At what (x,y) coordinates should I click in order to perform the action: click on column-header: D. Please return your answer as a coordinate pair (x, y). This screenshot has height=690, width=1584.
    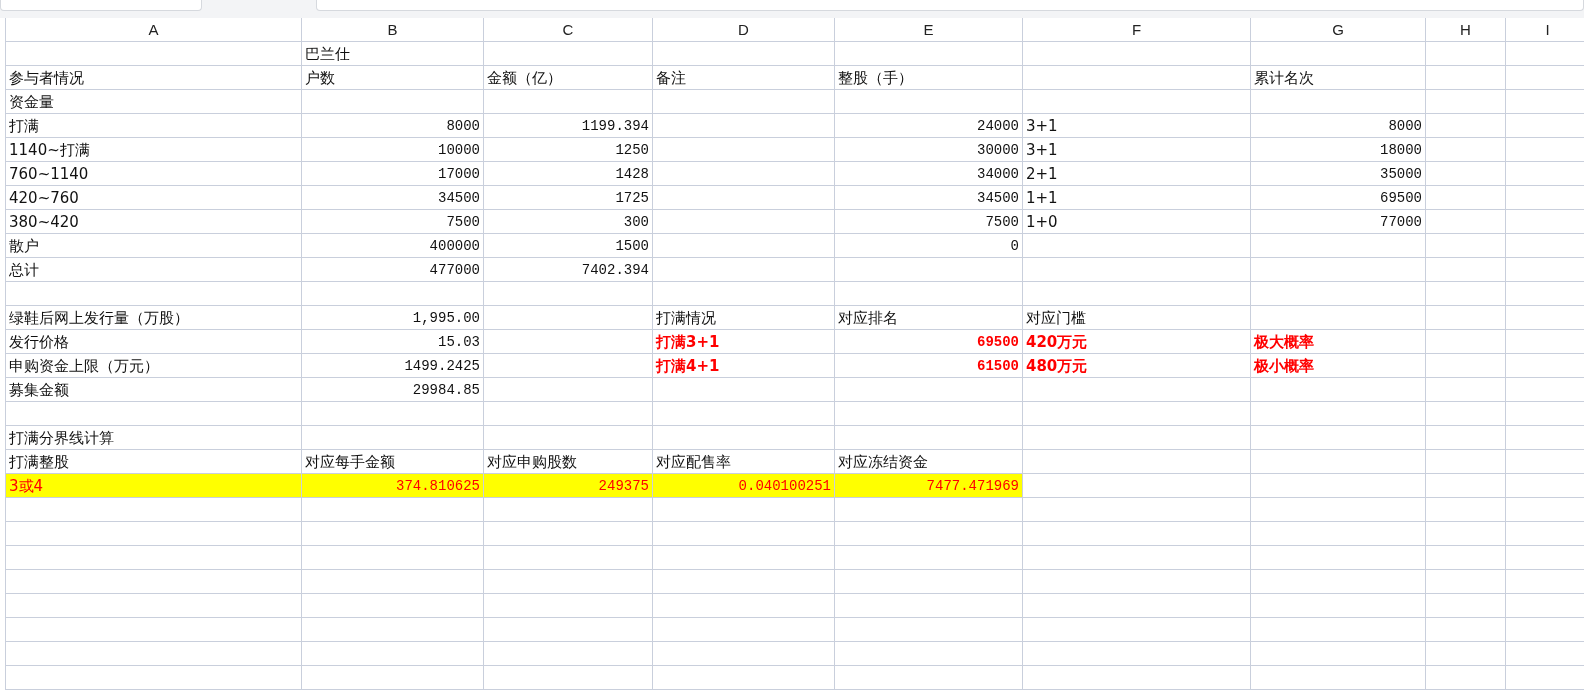
    Looking at the image, I should click on (743, 30).